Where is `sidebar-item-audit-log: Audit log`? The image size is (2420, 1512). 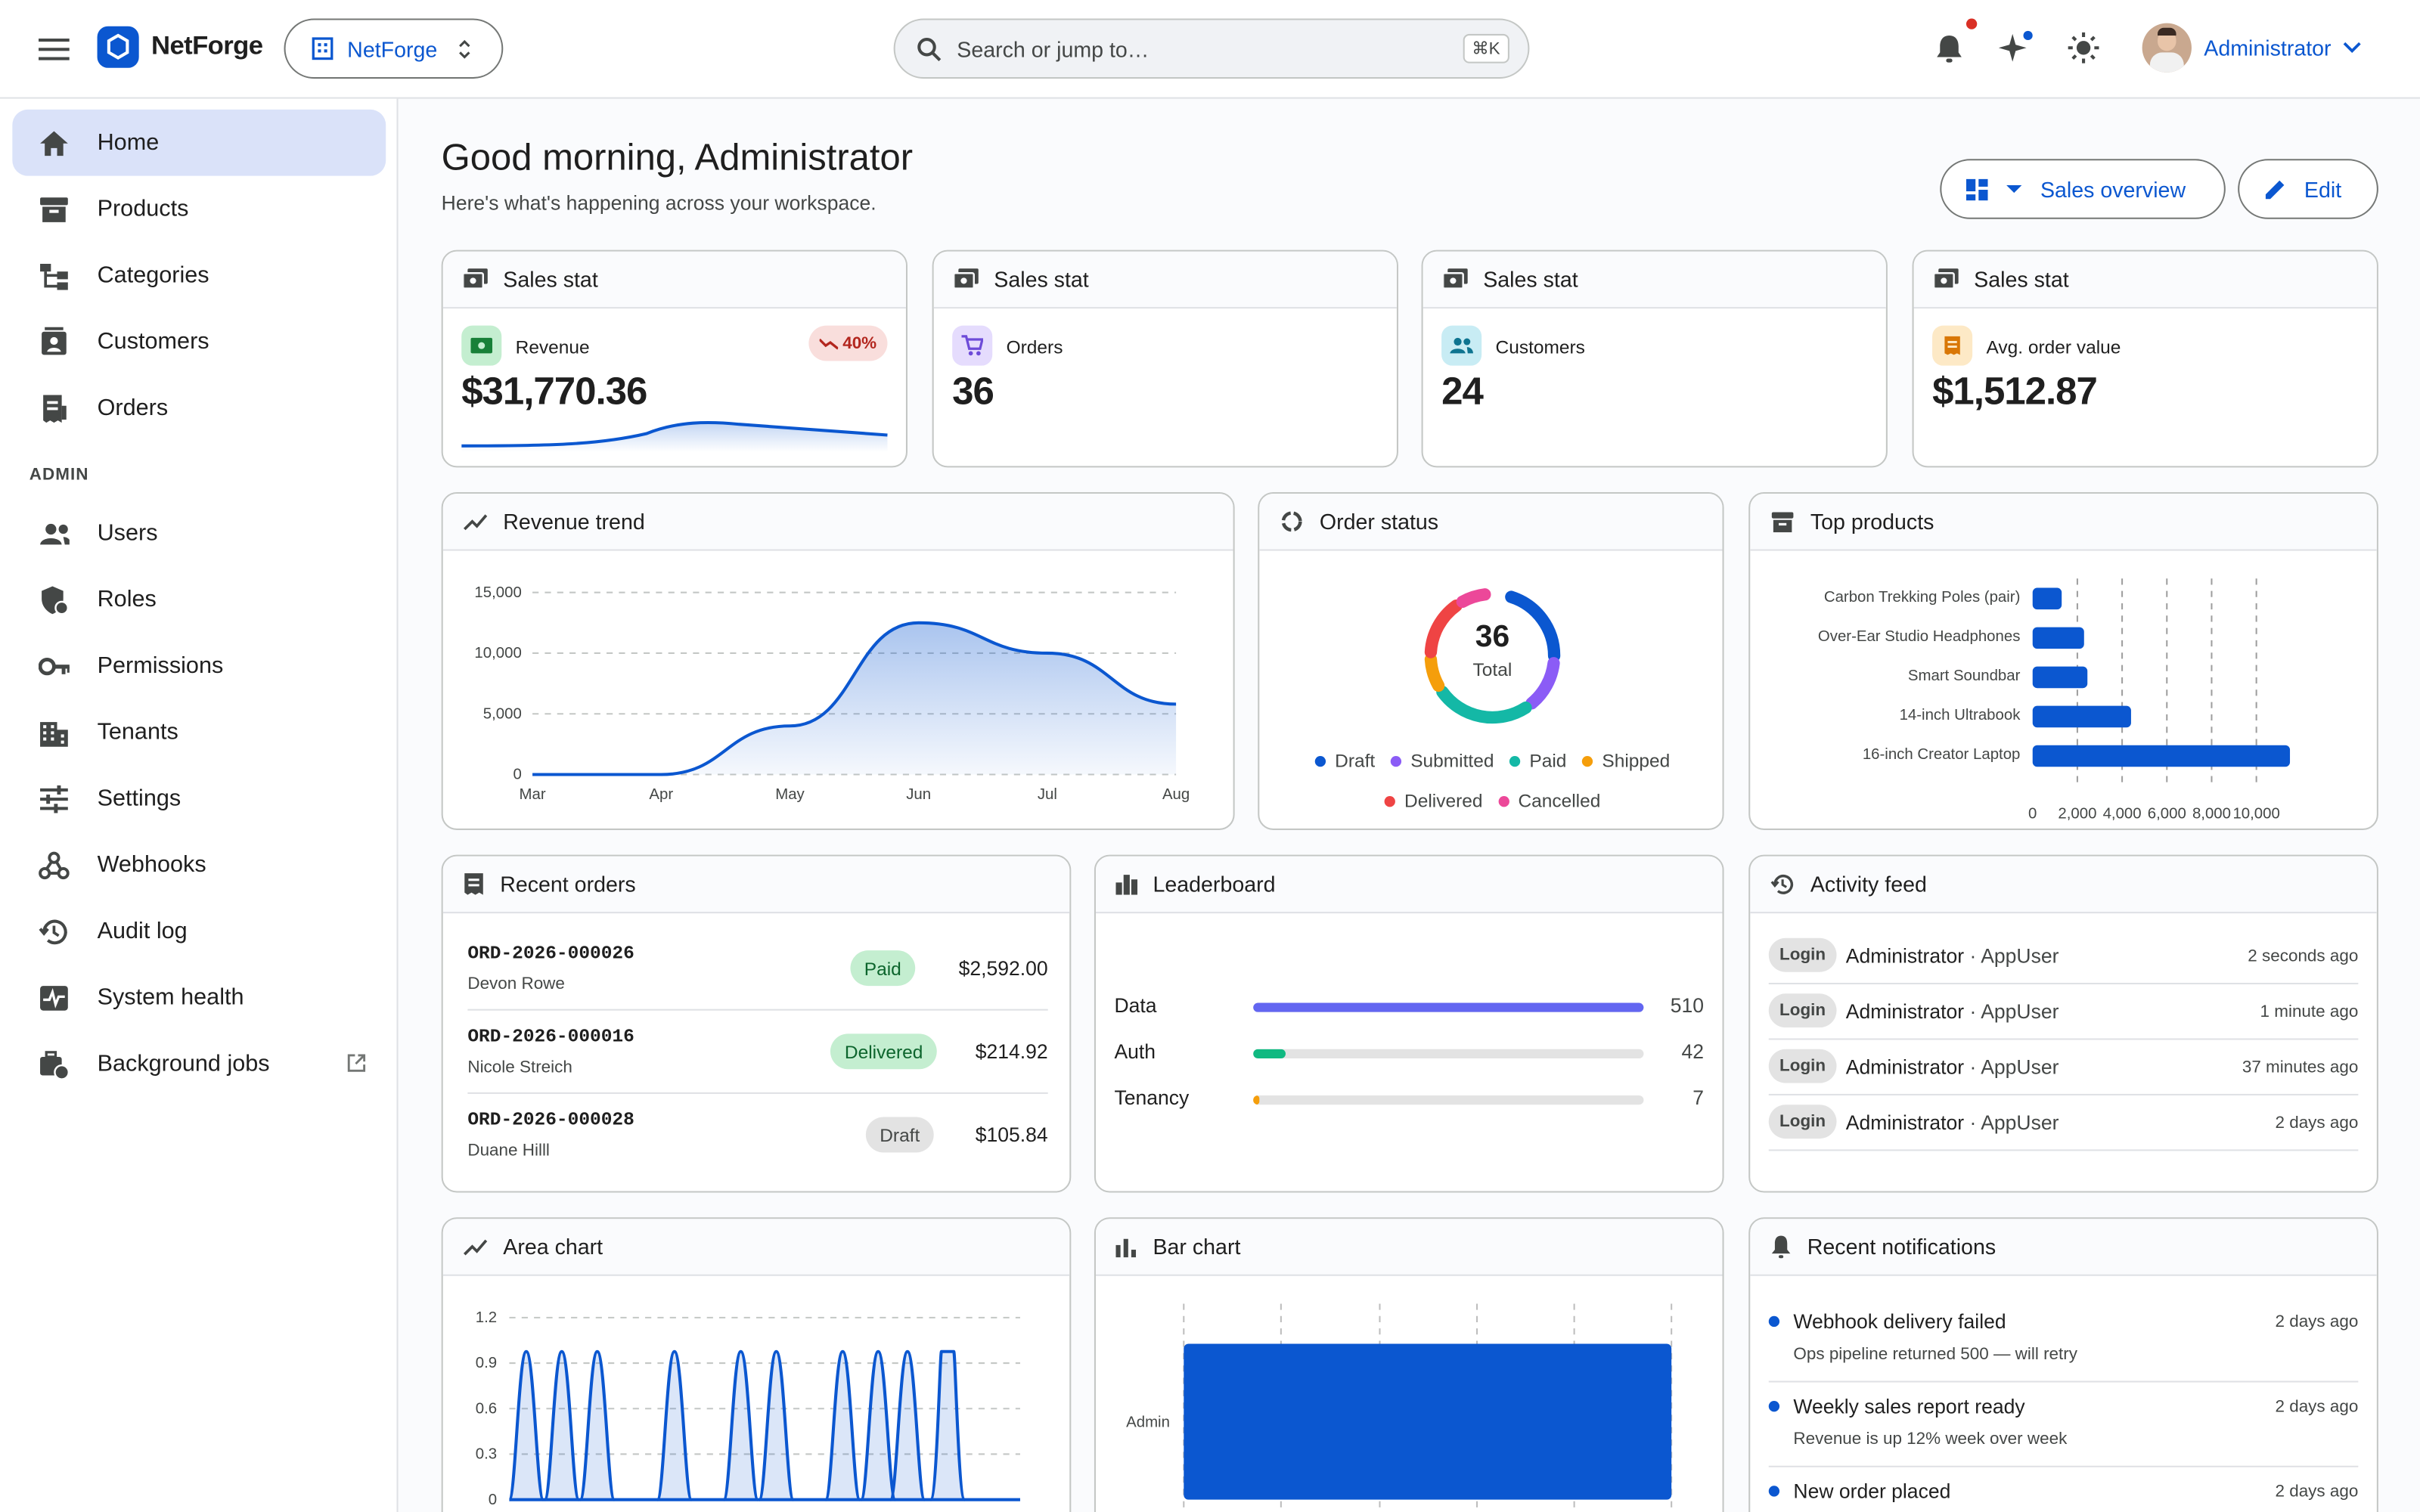
sidebar-item-audit-log: Audit log is located at coordinates (199, 931).